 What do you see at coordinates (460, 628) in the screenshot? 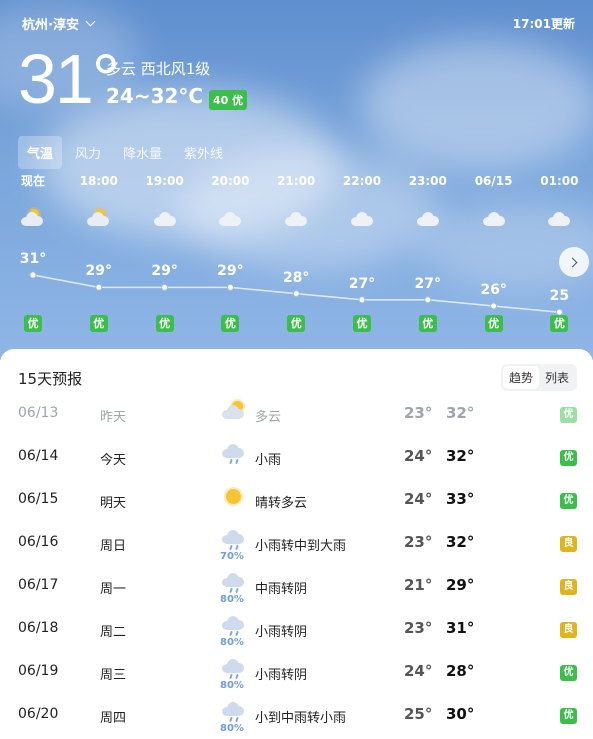
I see `forecast-high-temperature: 31°` at bounding box center [460, 628].